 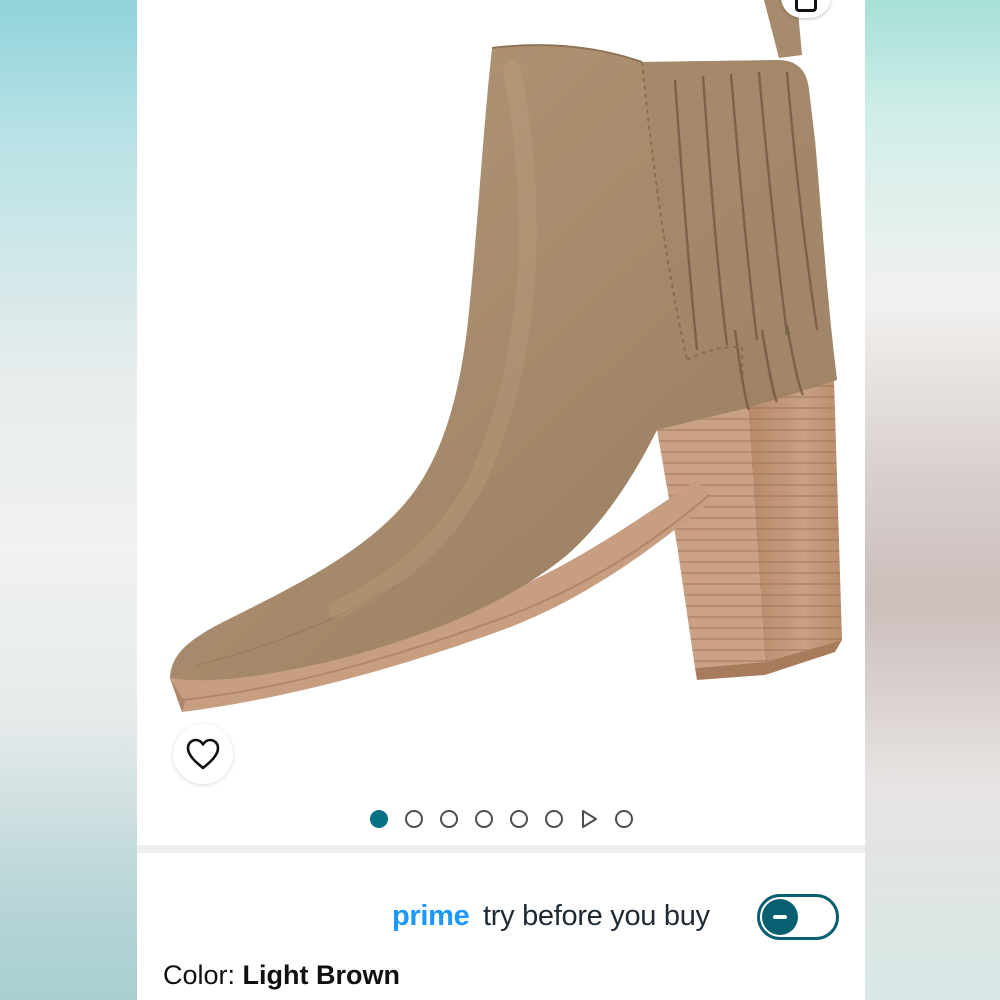 I want to click on wishlist-button, so click(x=203, y=754).